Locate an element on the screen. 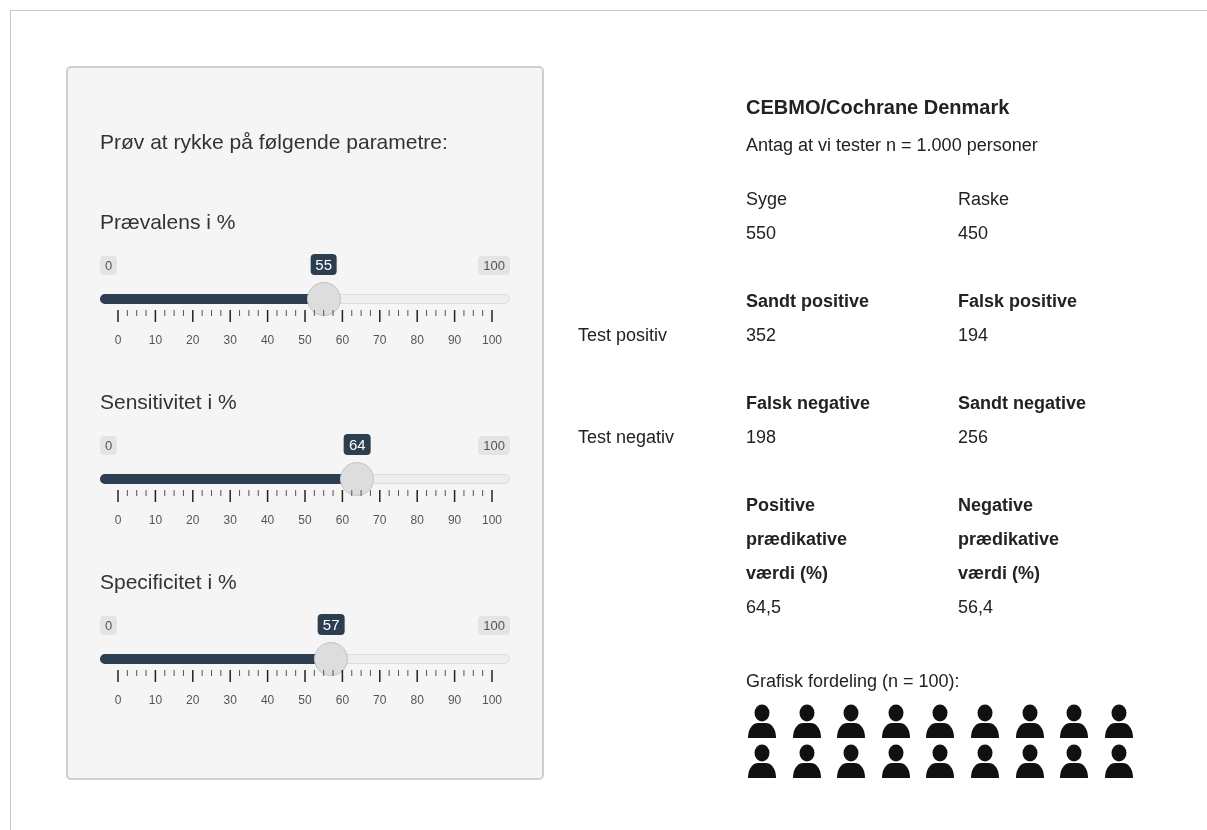 The width and height of the screenshot is (1207, 830). slider-label: Prævalens i % is located at coordinates (168, 222).